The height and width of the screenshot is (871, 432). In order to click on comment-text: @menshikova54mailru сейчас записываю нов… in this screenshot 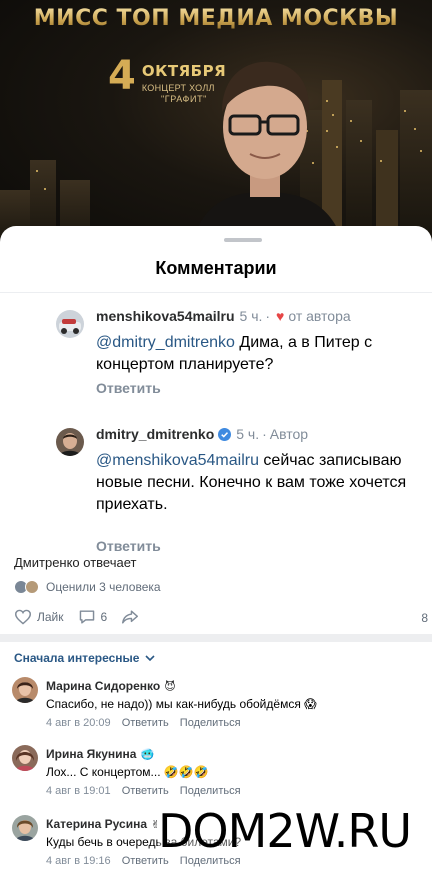, I will do `click(264, 483)`.